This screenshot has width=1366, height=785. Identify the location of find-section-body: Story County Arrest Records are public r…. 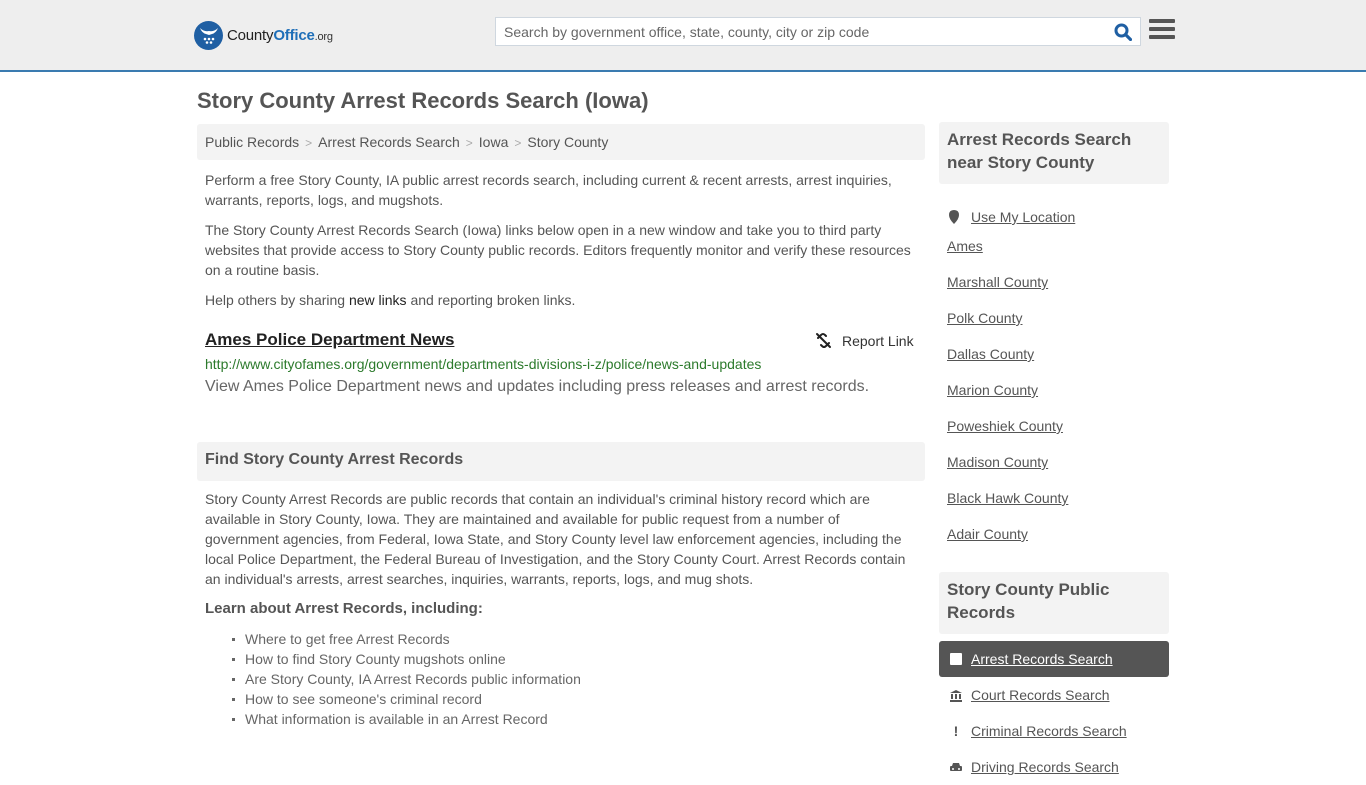
(555, 539).